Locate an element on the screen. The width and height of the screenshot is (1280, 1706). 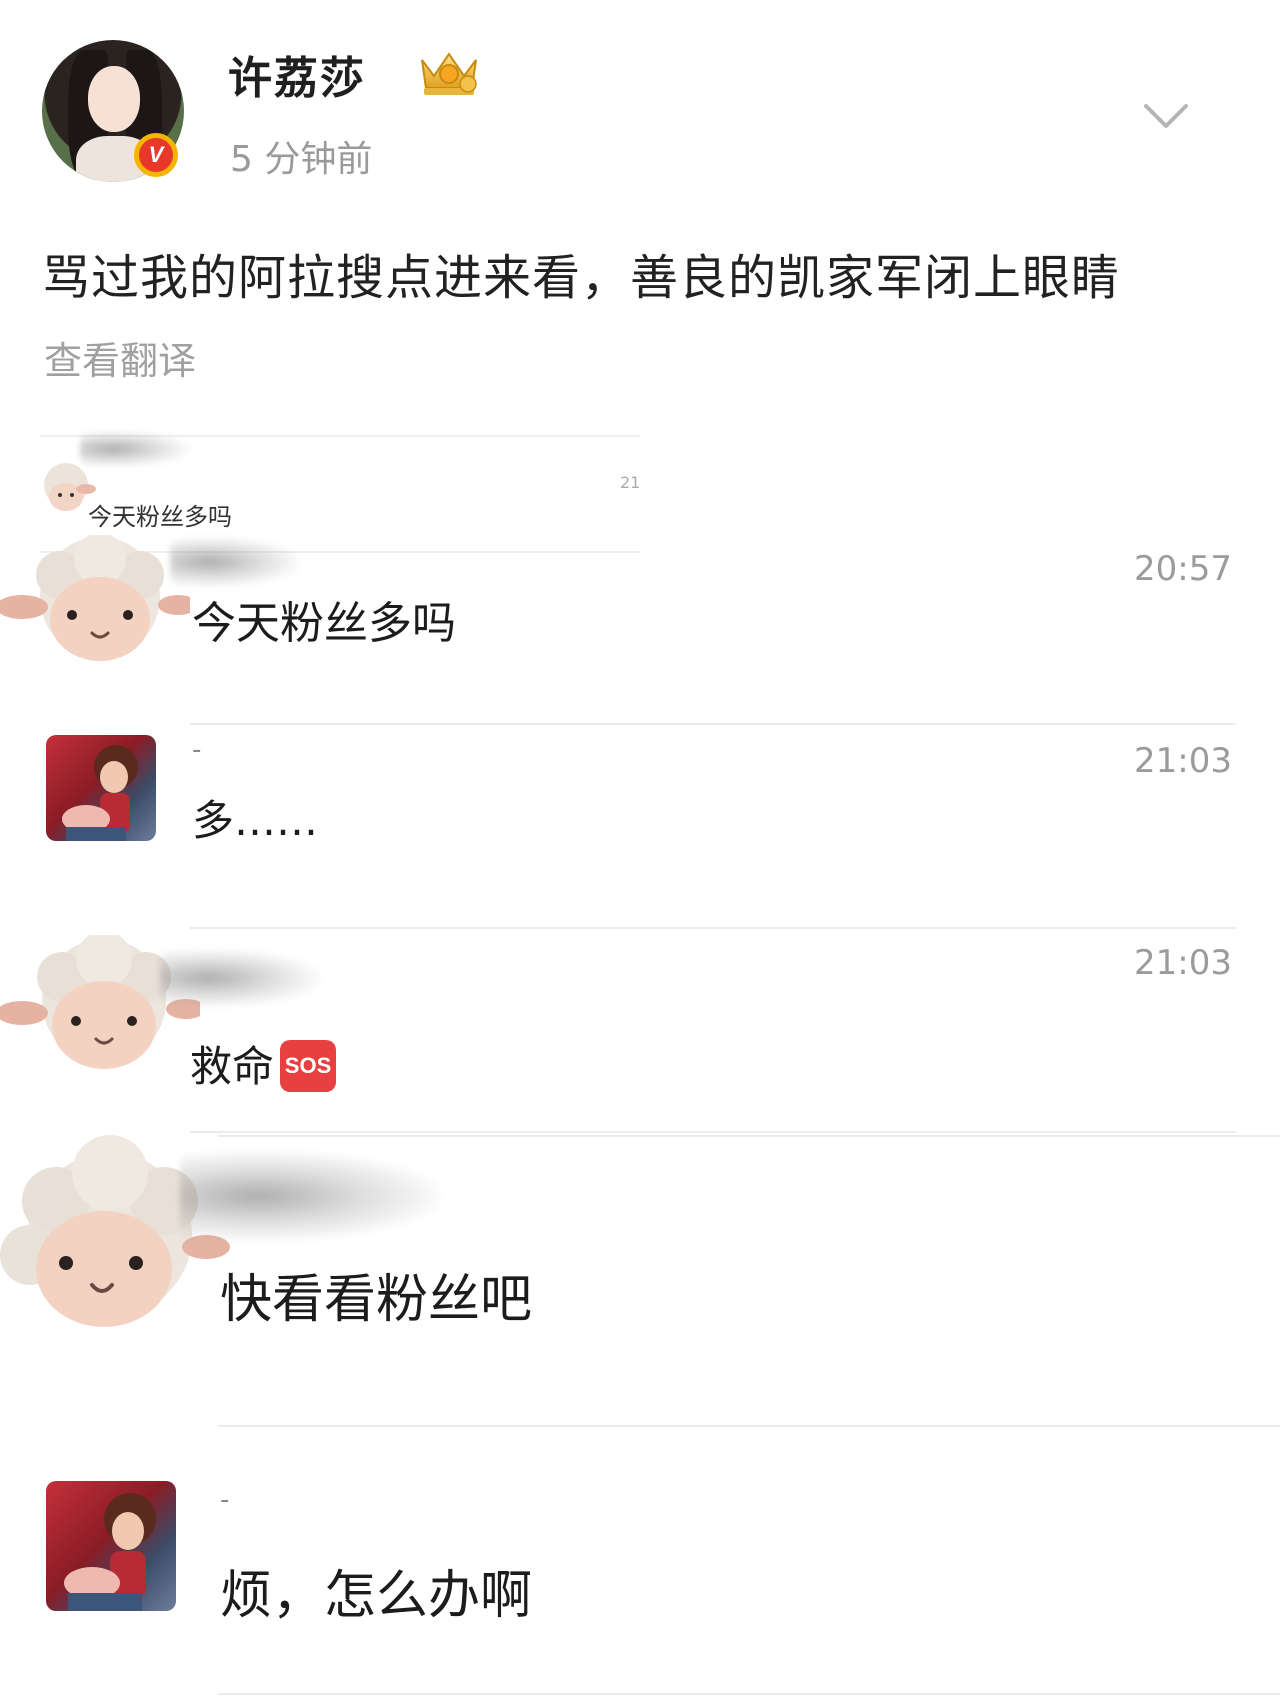
message-text: 快看看粉丝吧 is located at coordinates (376, 1300).